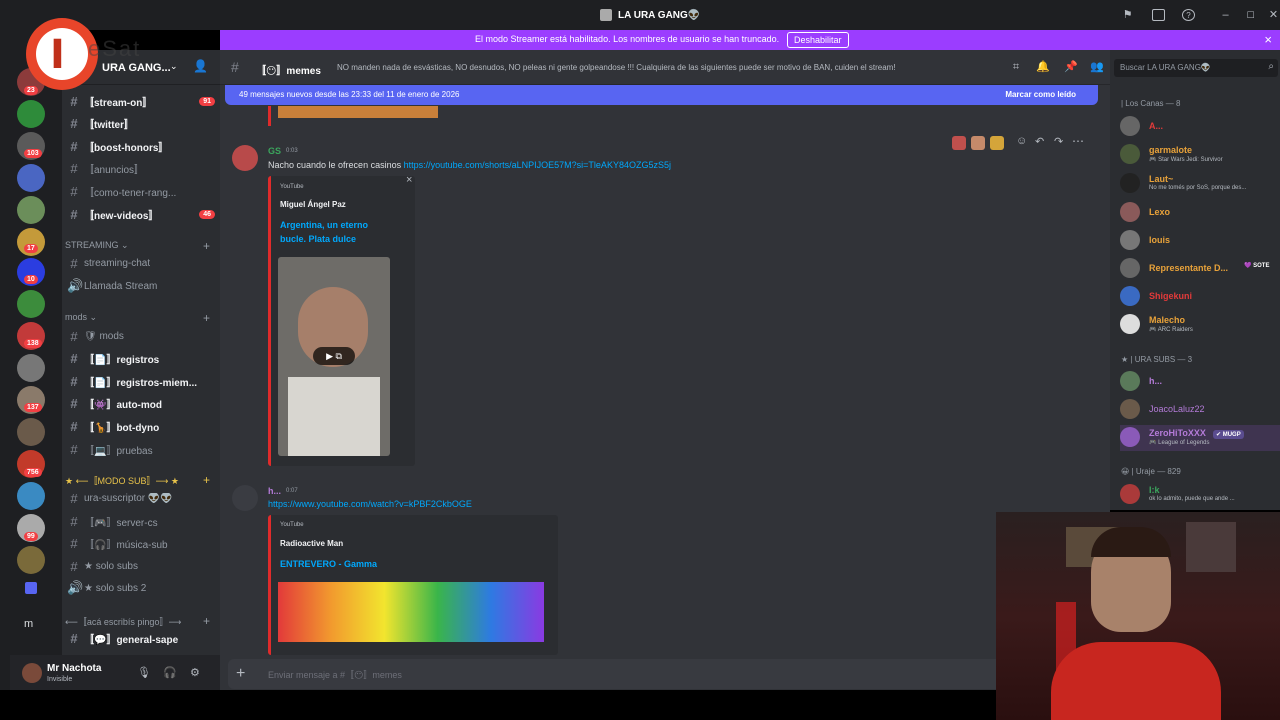  What do you see at coordinates (28, 624) in the screenshot?
I see `server-letter-icon: m` at bounding box center [28, 624].